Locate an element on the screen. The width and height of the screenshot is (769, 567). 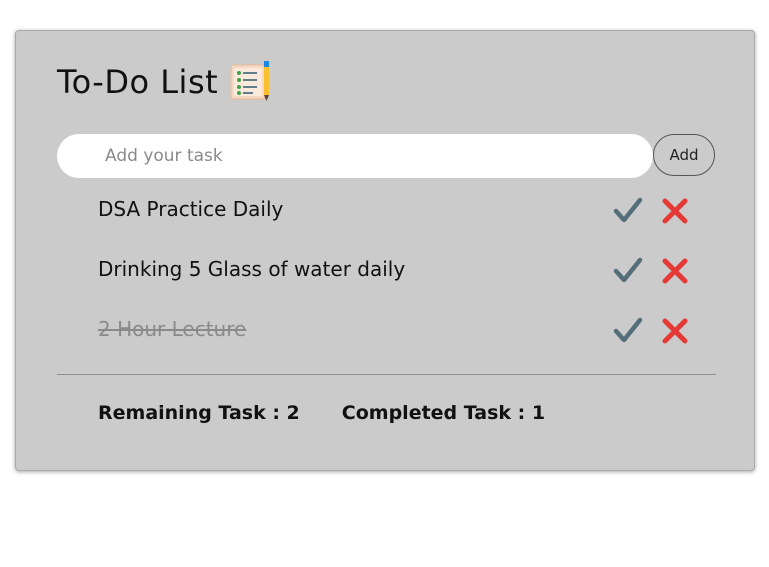
task-stats: Remaining Task : 2 Completed Task : 1 is located at coordinates (321, 413).